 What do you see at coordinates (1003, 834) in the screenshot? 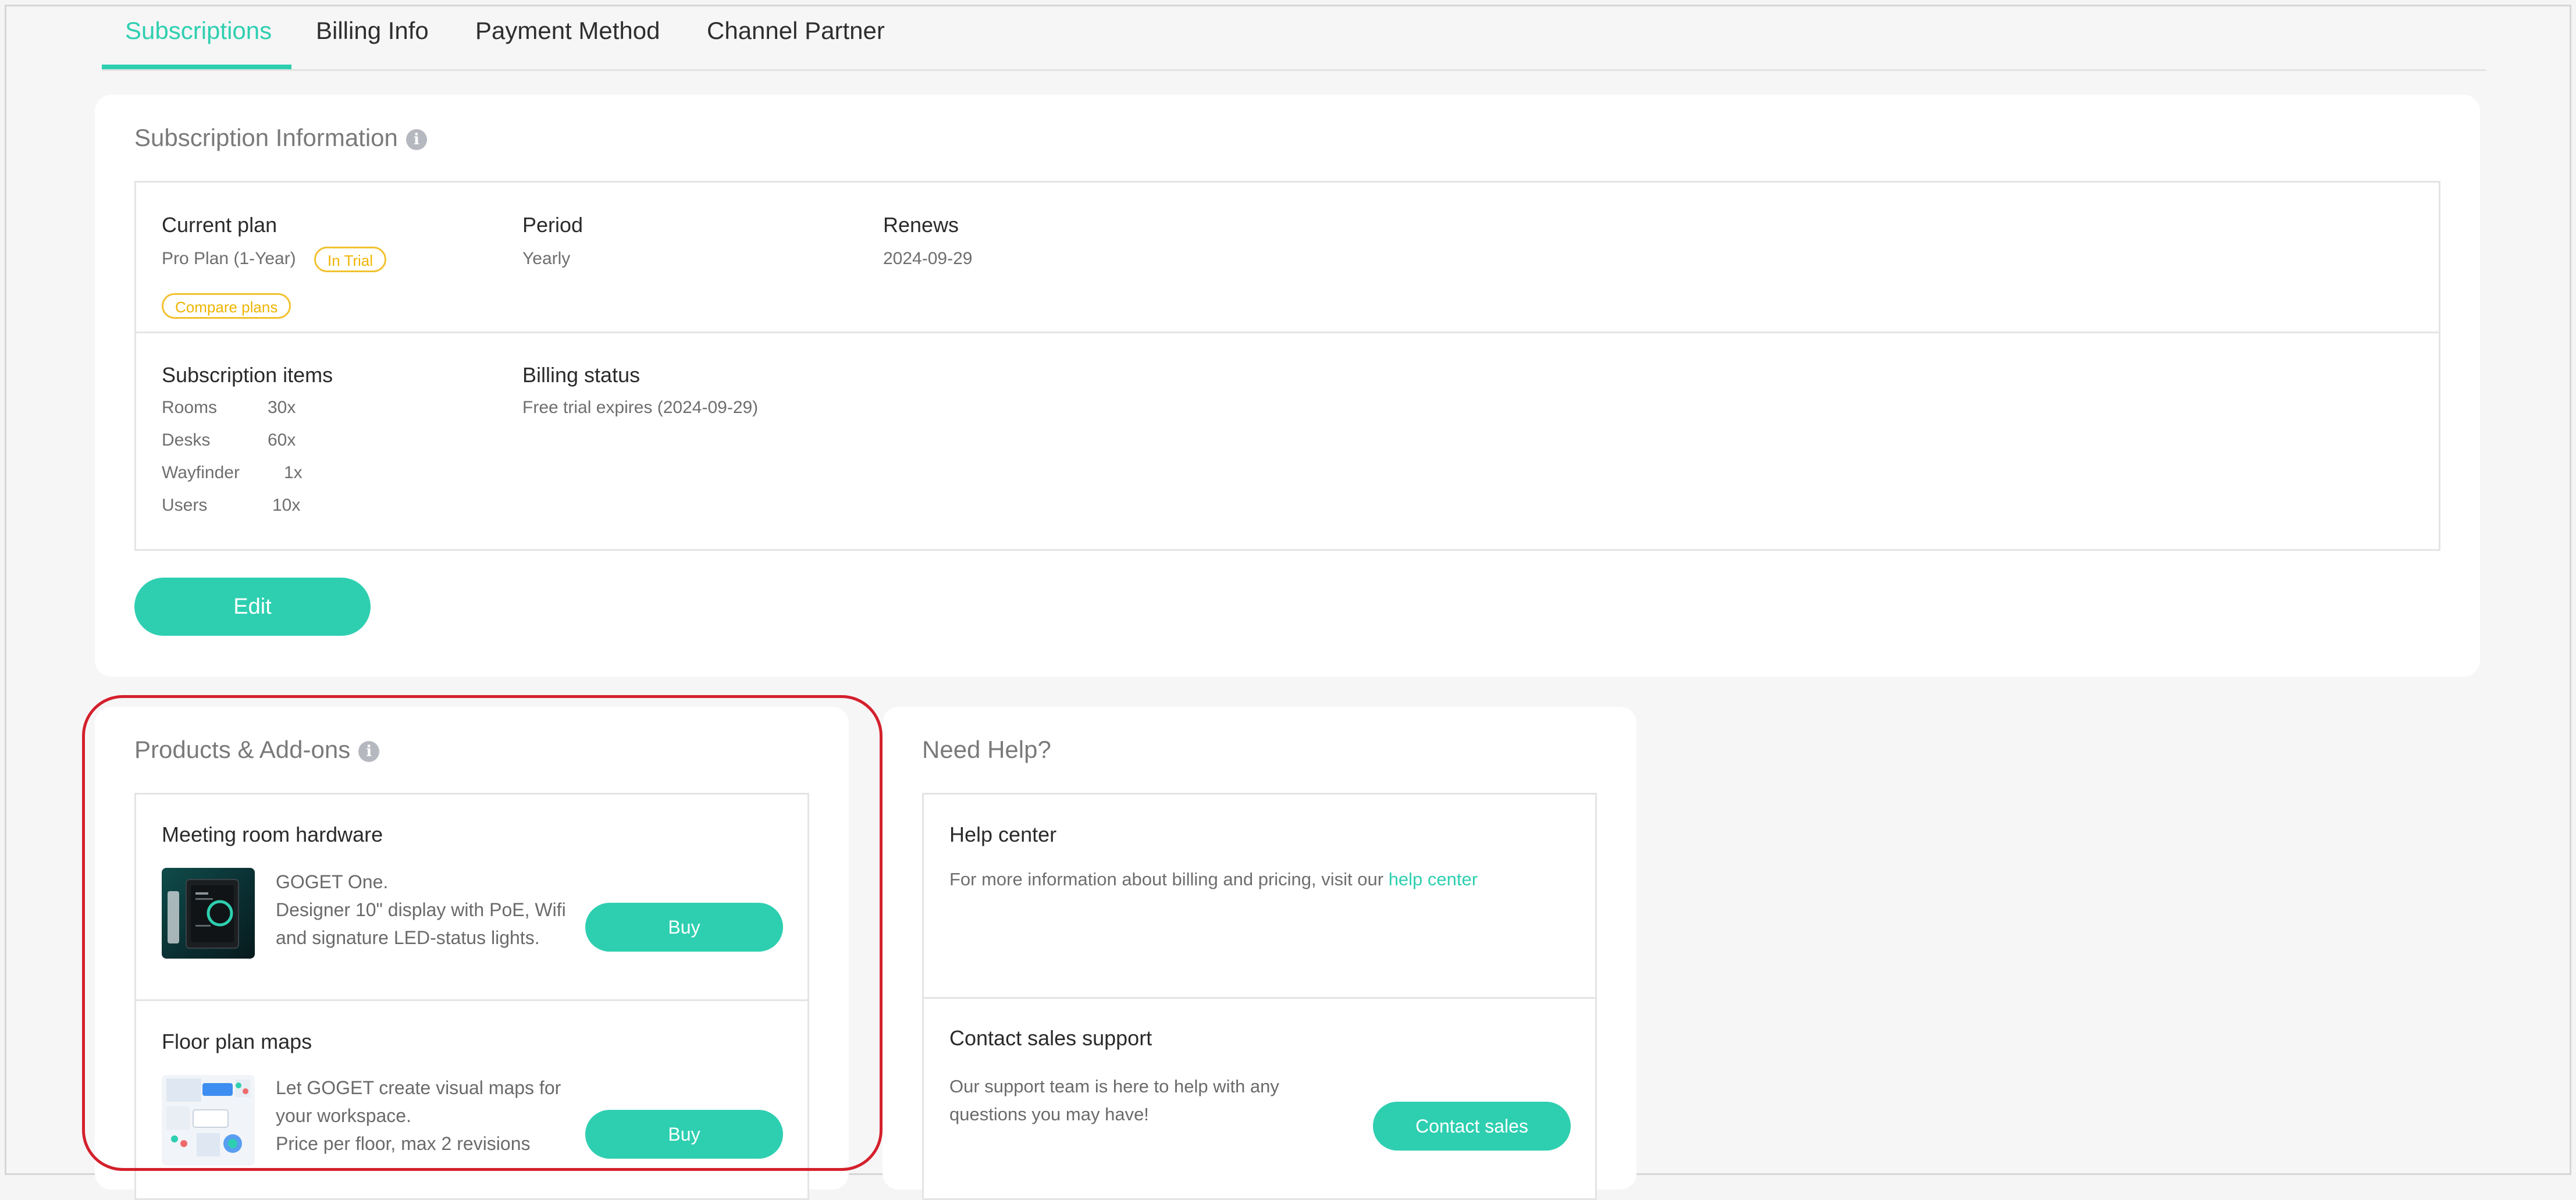
I see `help-center-title: Help center` at bounding box center [1003, 834].